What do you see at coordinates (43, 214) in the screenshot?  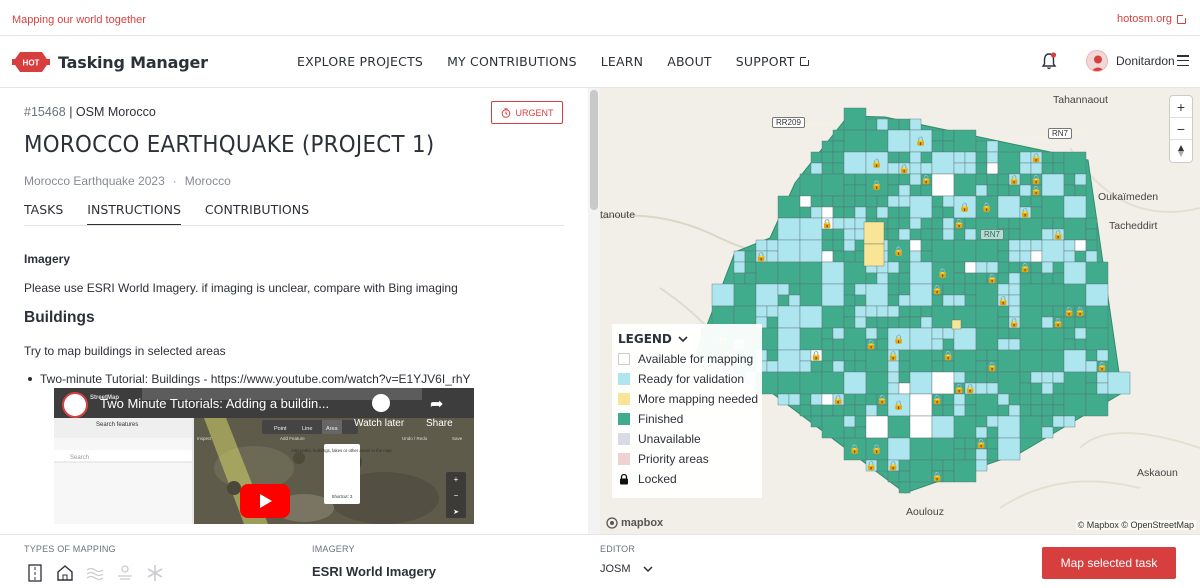 I see `tab-tasks: TASKS` at bounding box center [43, 214].